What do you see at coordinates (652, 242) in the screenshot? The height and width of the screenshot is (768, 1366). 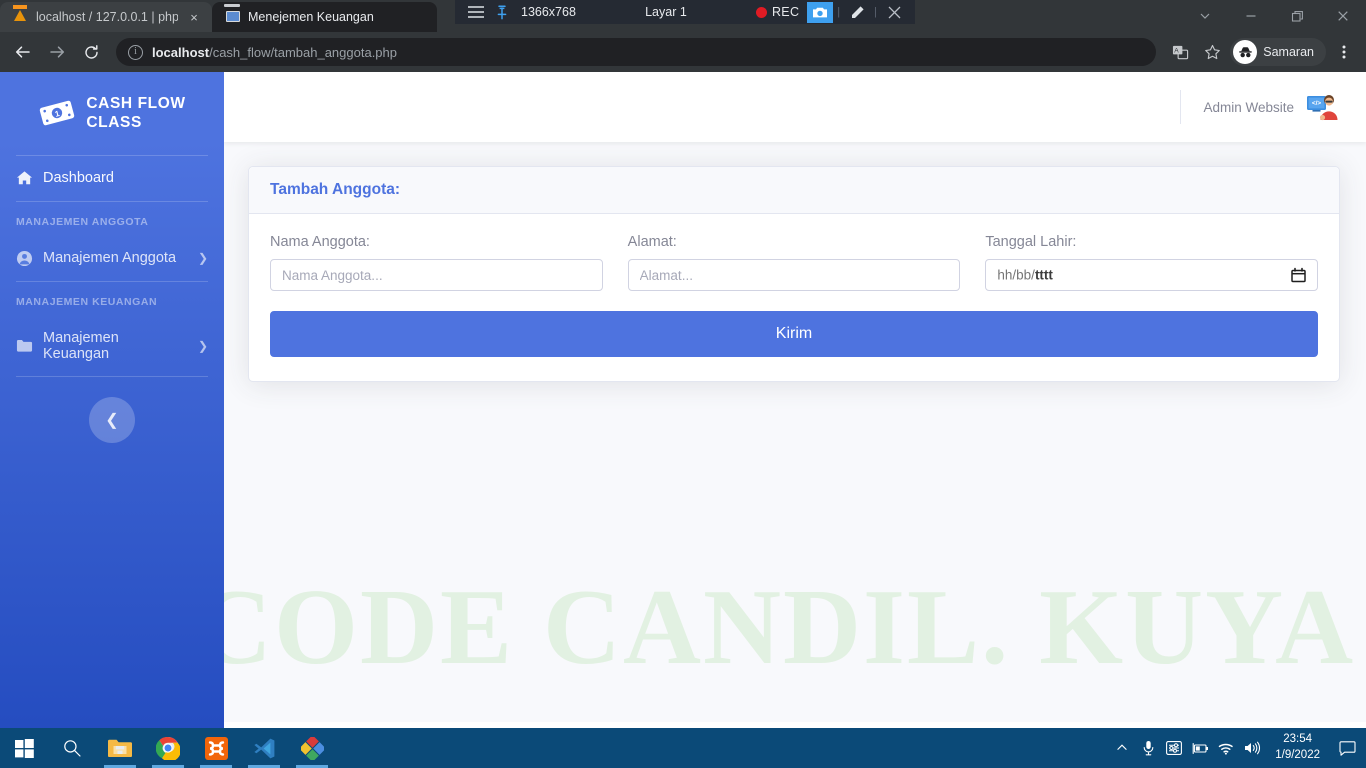 I see `alamat-label: Alamat:` at bounding box center [652, 242].